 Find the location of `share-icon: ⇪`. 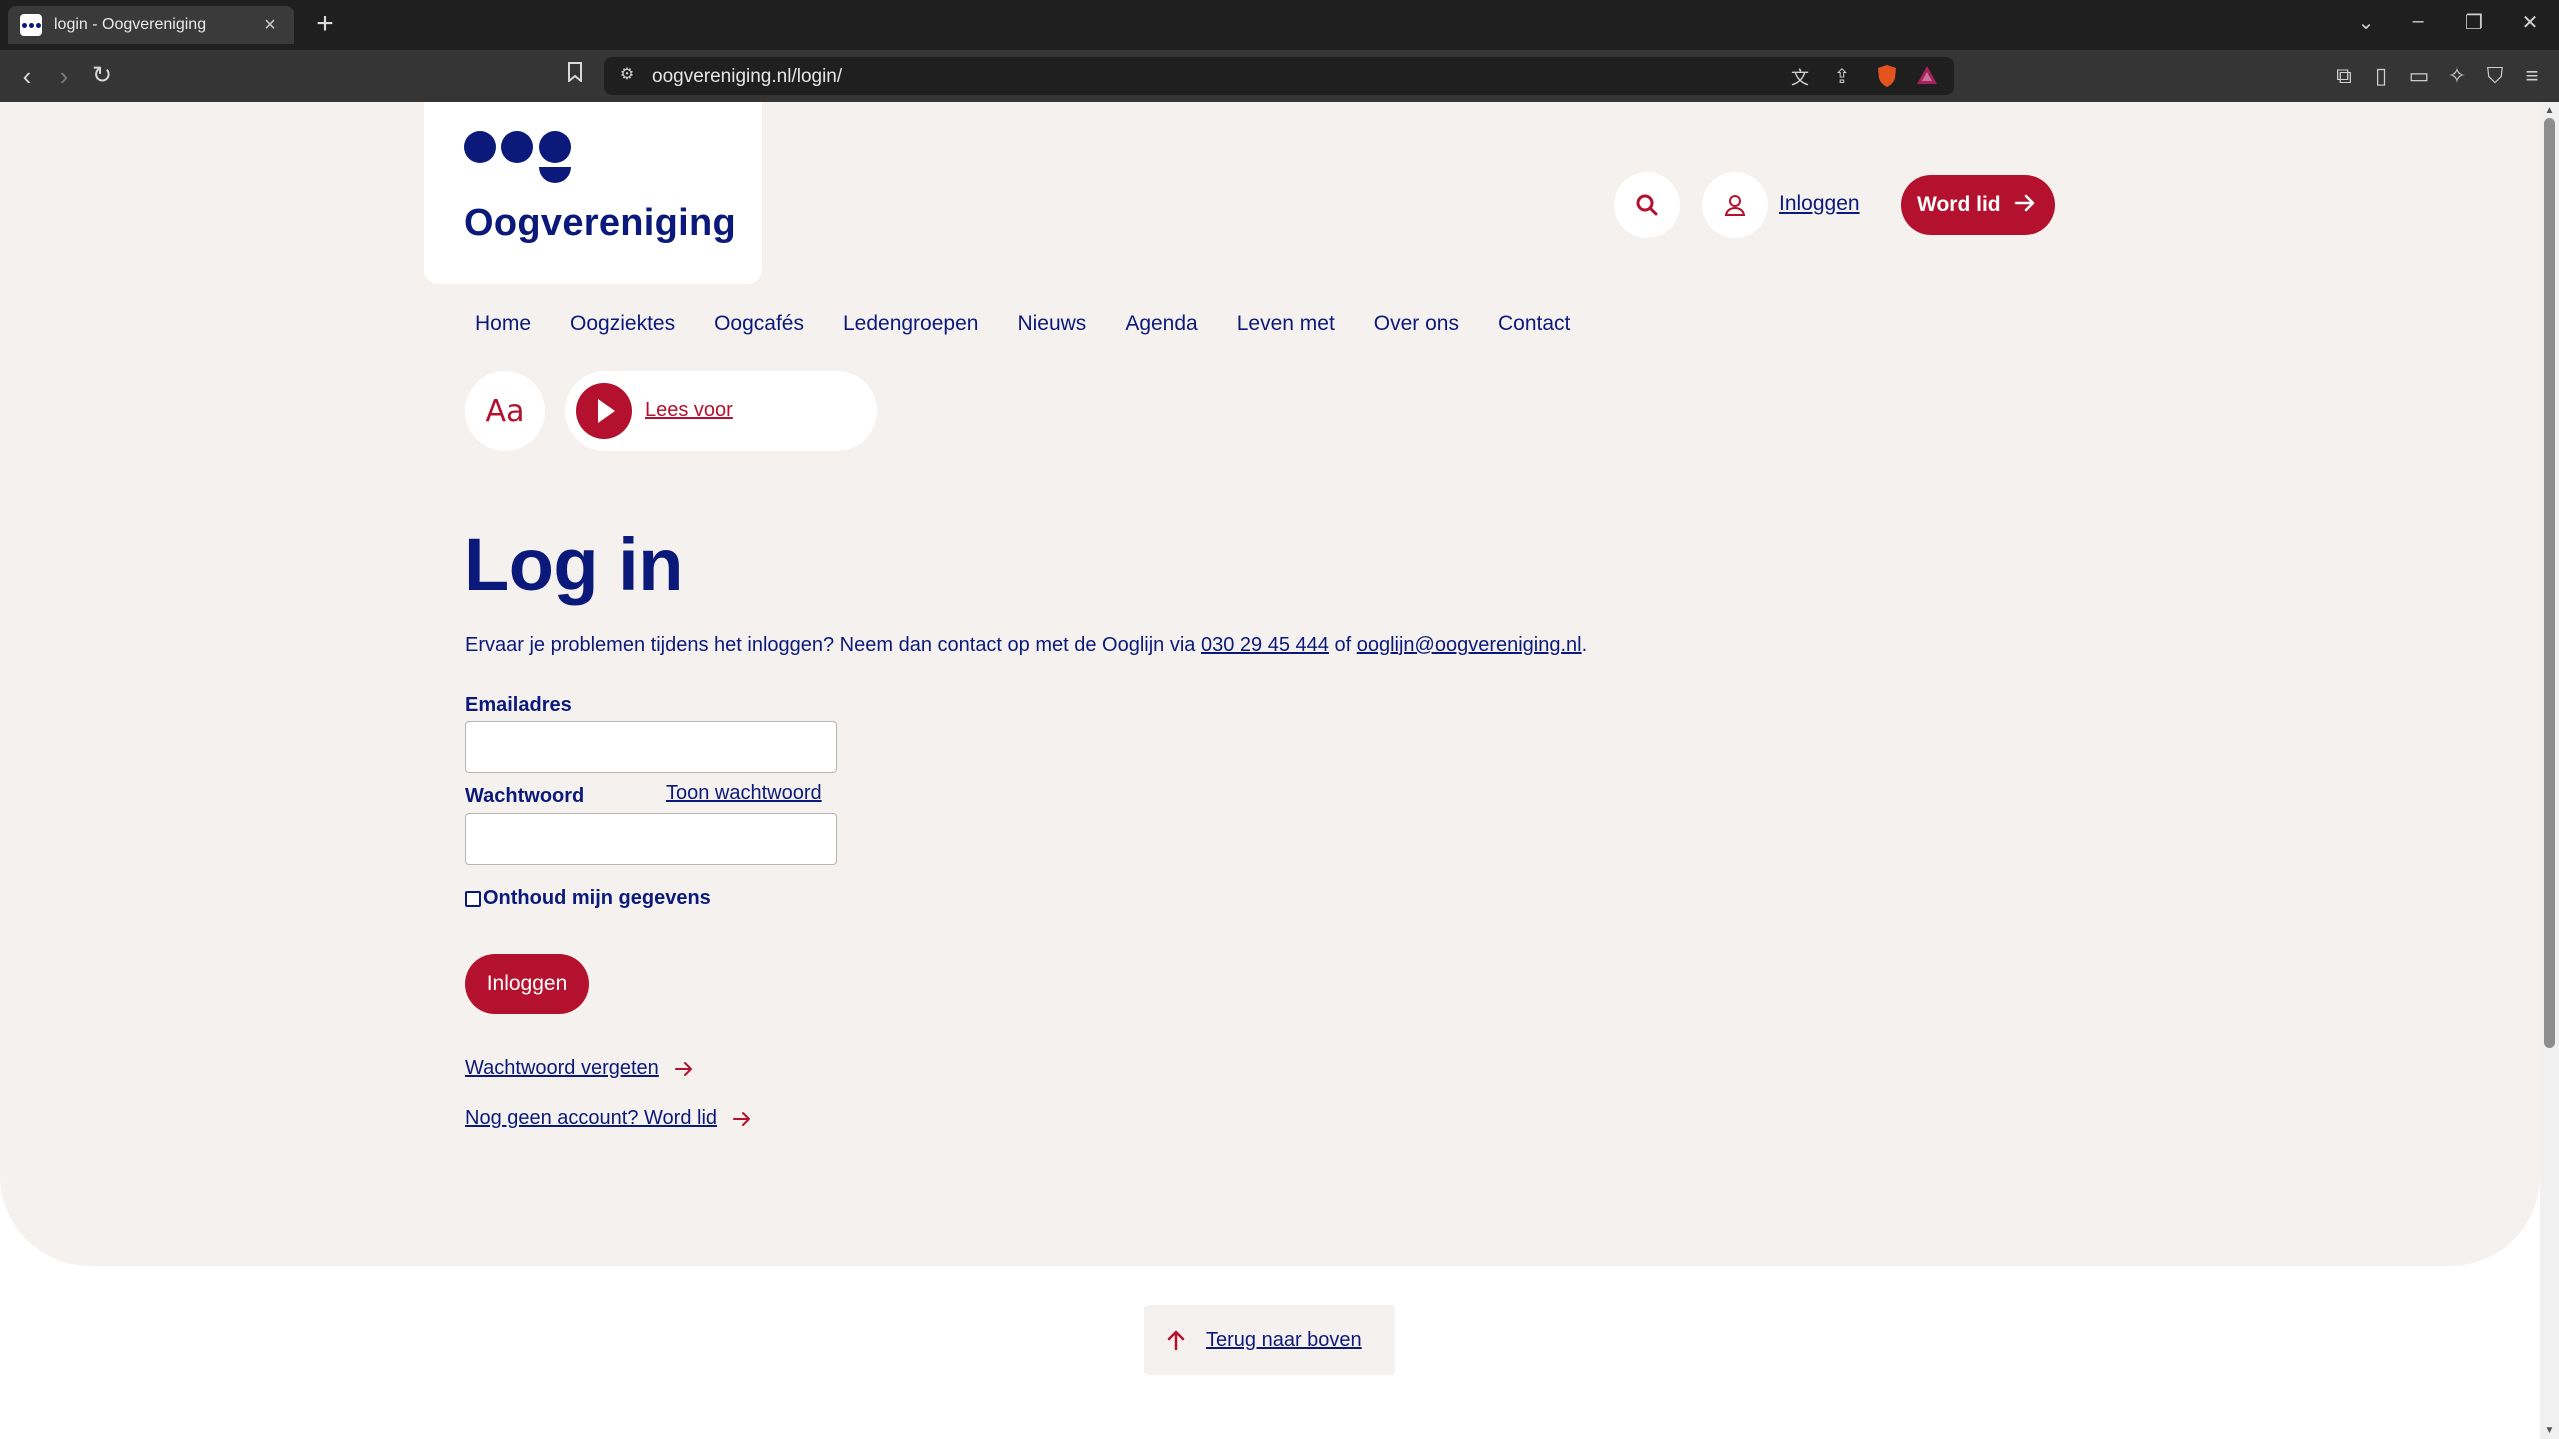

share-icon: ⇪ is located at coordinates (1842, 76).